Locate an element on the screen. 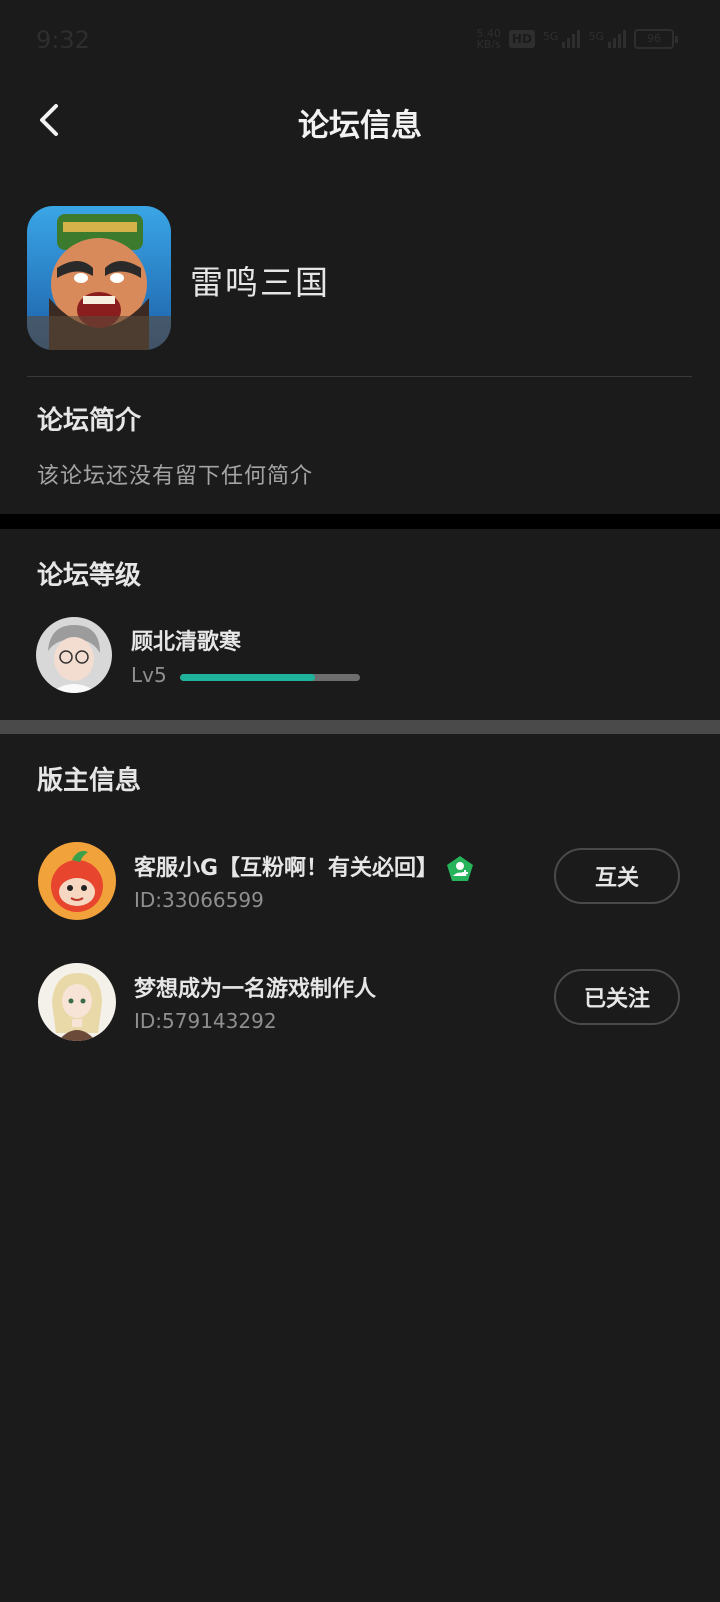 The height and width of the screenshot is (1602, 720). moderator-name: 客服小G【互粉啊！有关必回】 is located at coordinates (304, 866).